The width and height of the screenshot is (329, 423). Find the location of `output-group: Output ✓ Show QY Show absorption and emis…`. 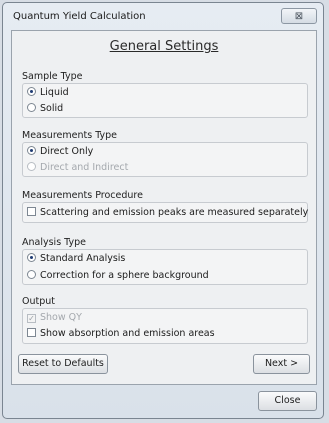

output-group: Output ✓ Show QY Show absorption and emis… is located at coordinates (165, 320).